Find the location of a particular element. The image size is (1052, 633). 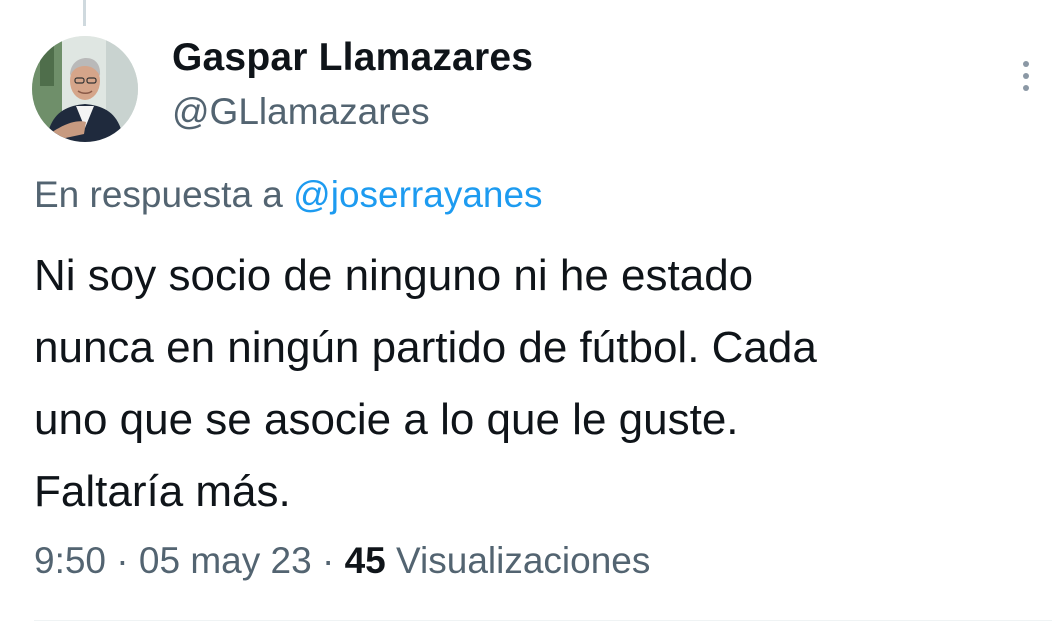

views-label: Visualizaciones is located at coordinates (518, 560).